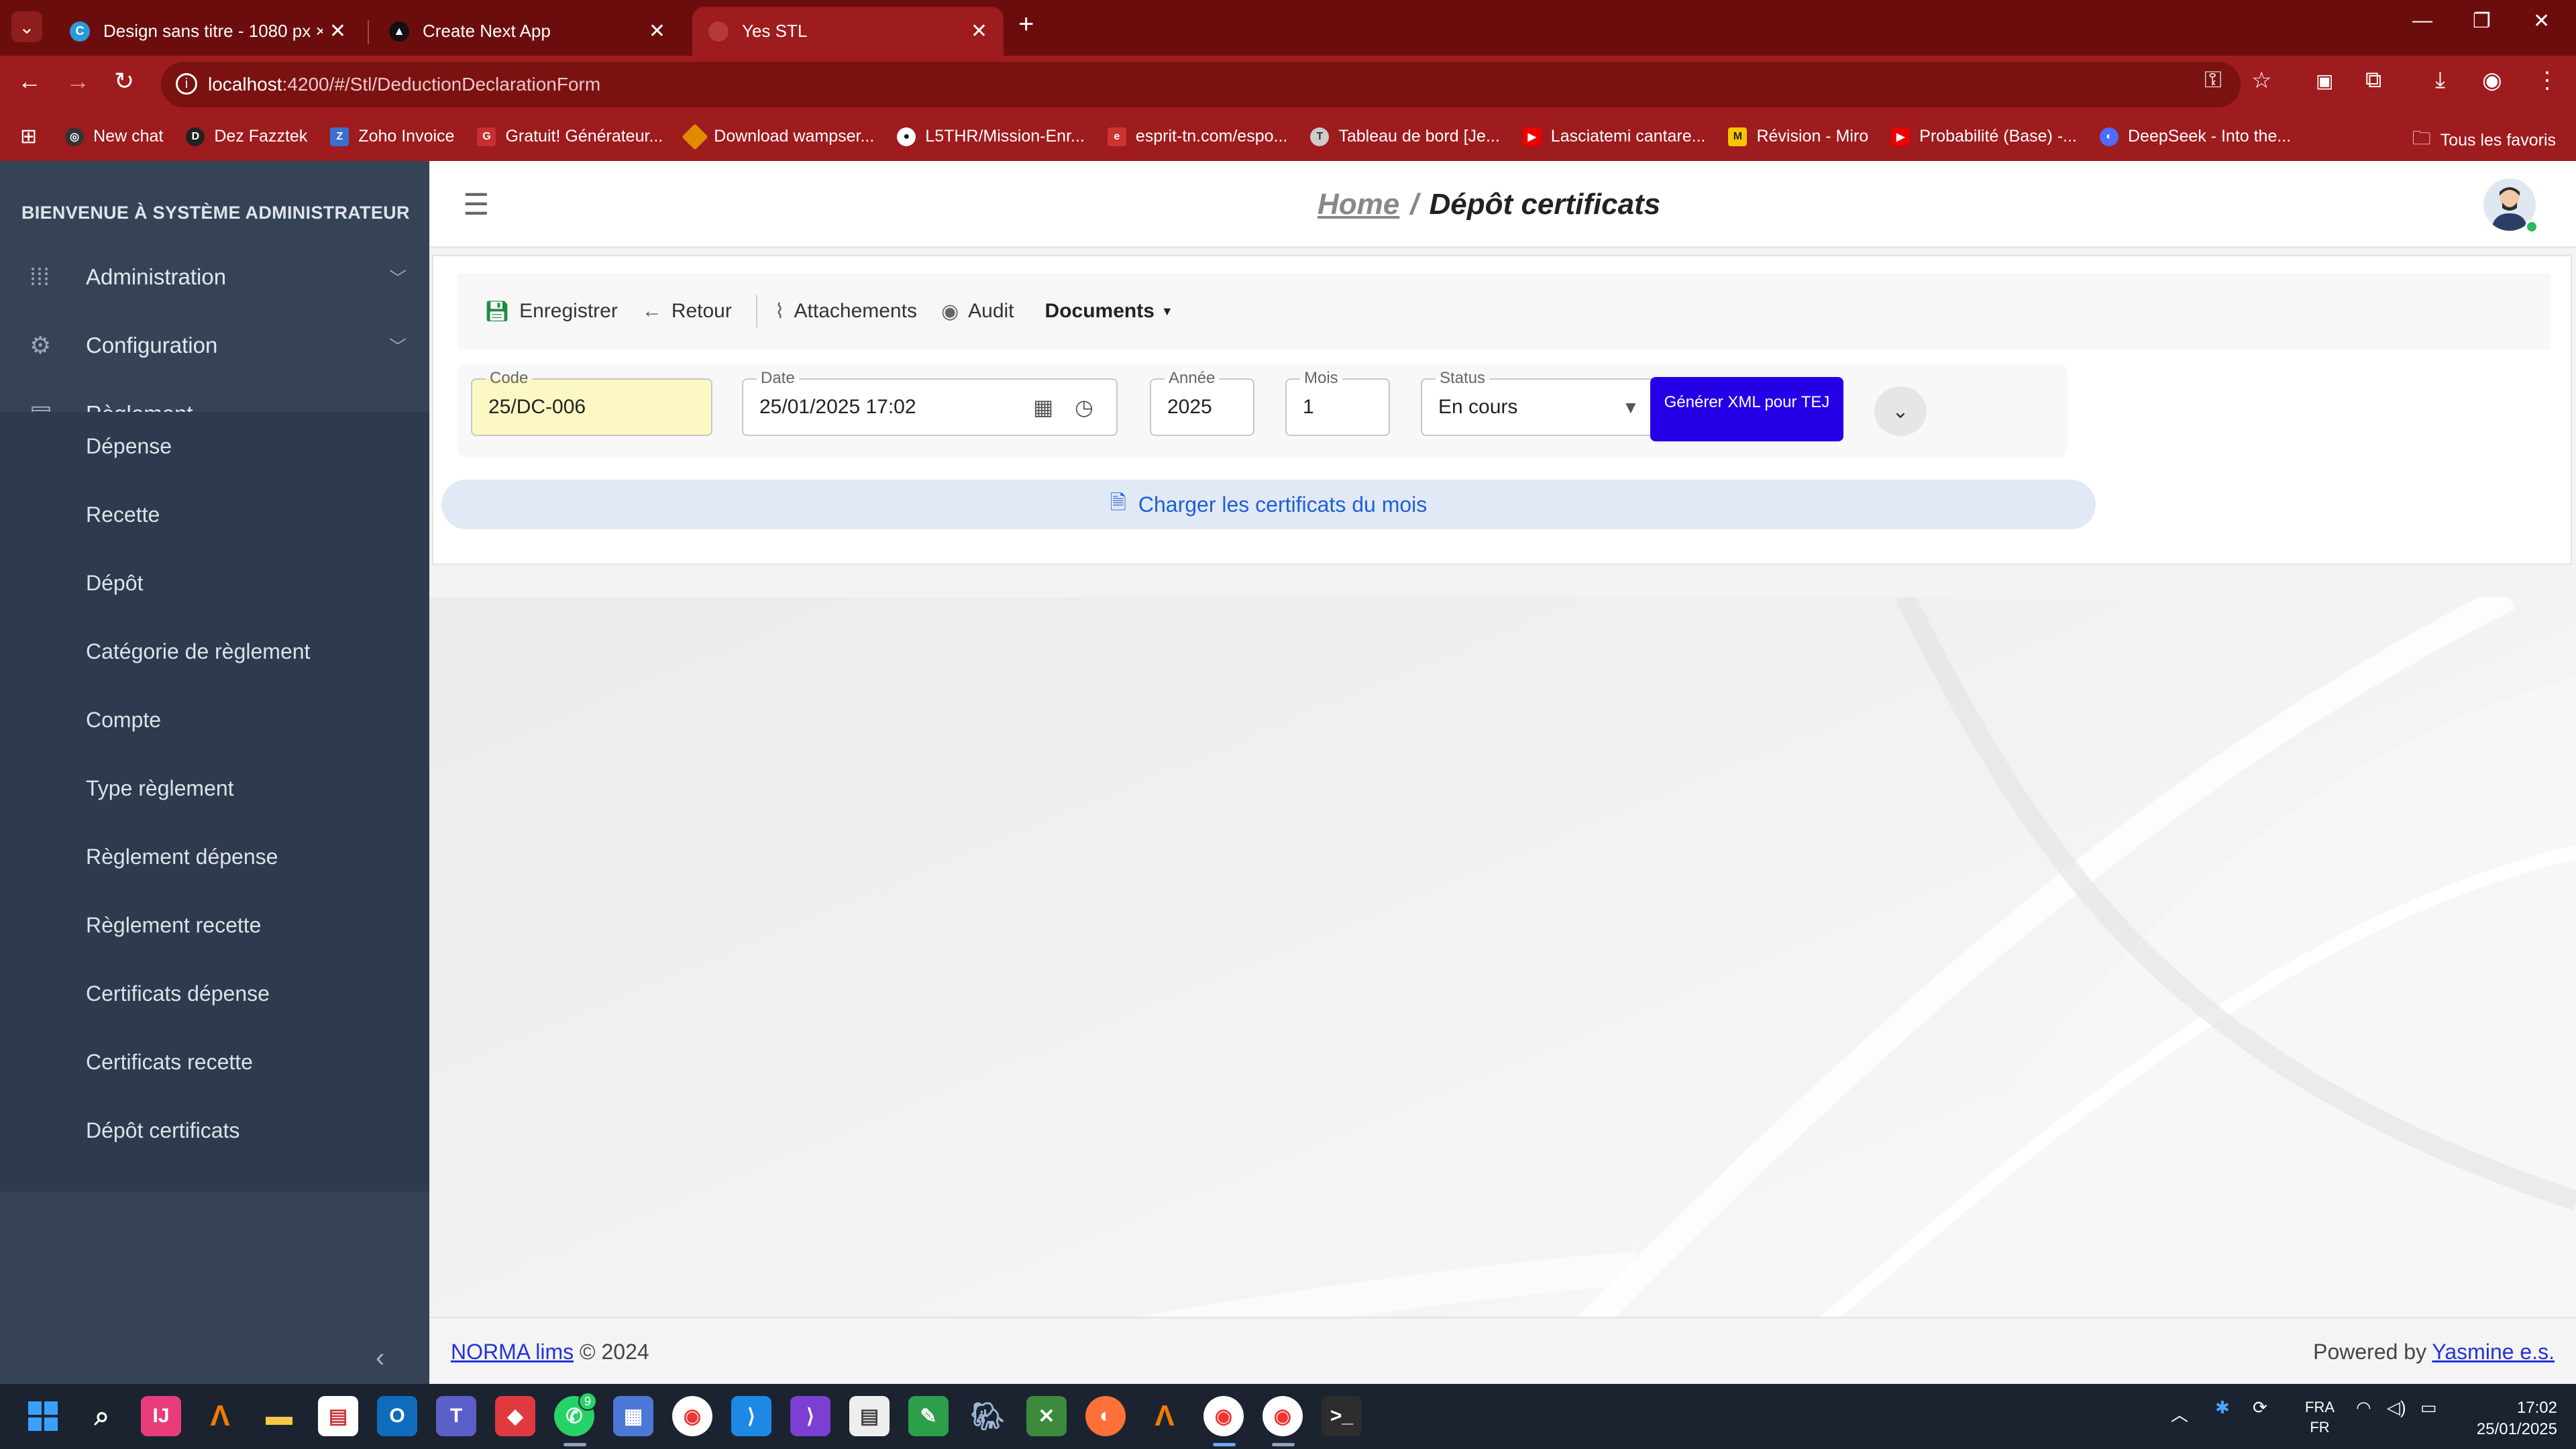 This screenshot has height=1449, width=2576. Describe the element at coordinates (214, 651) in the screenshot. I see `sidebar-item-categorie-reglement: Catégorie de règlement` at that location.